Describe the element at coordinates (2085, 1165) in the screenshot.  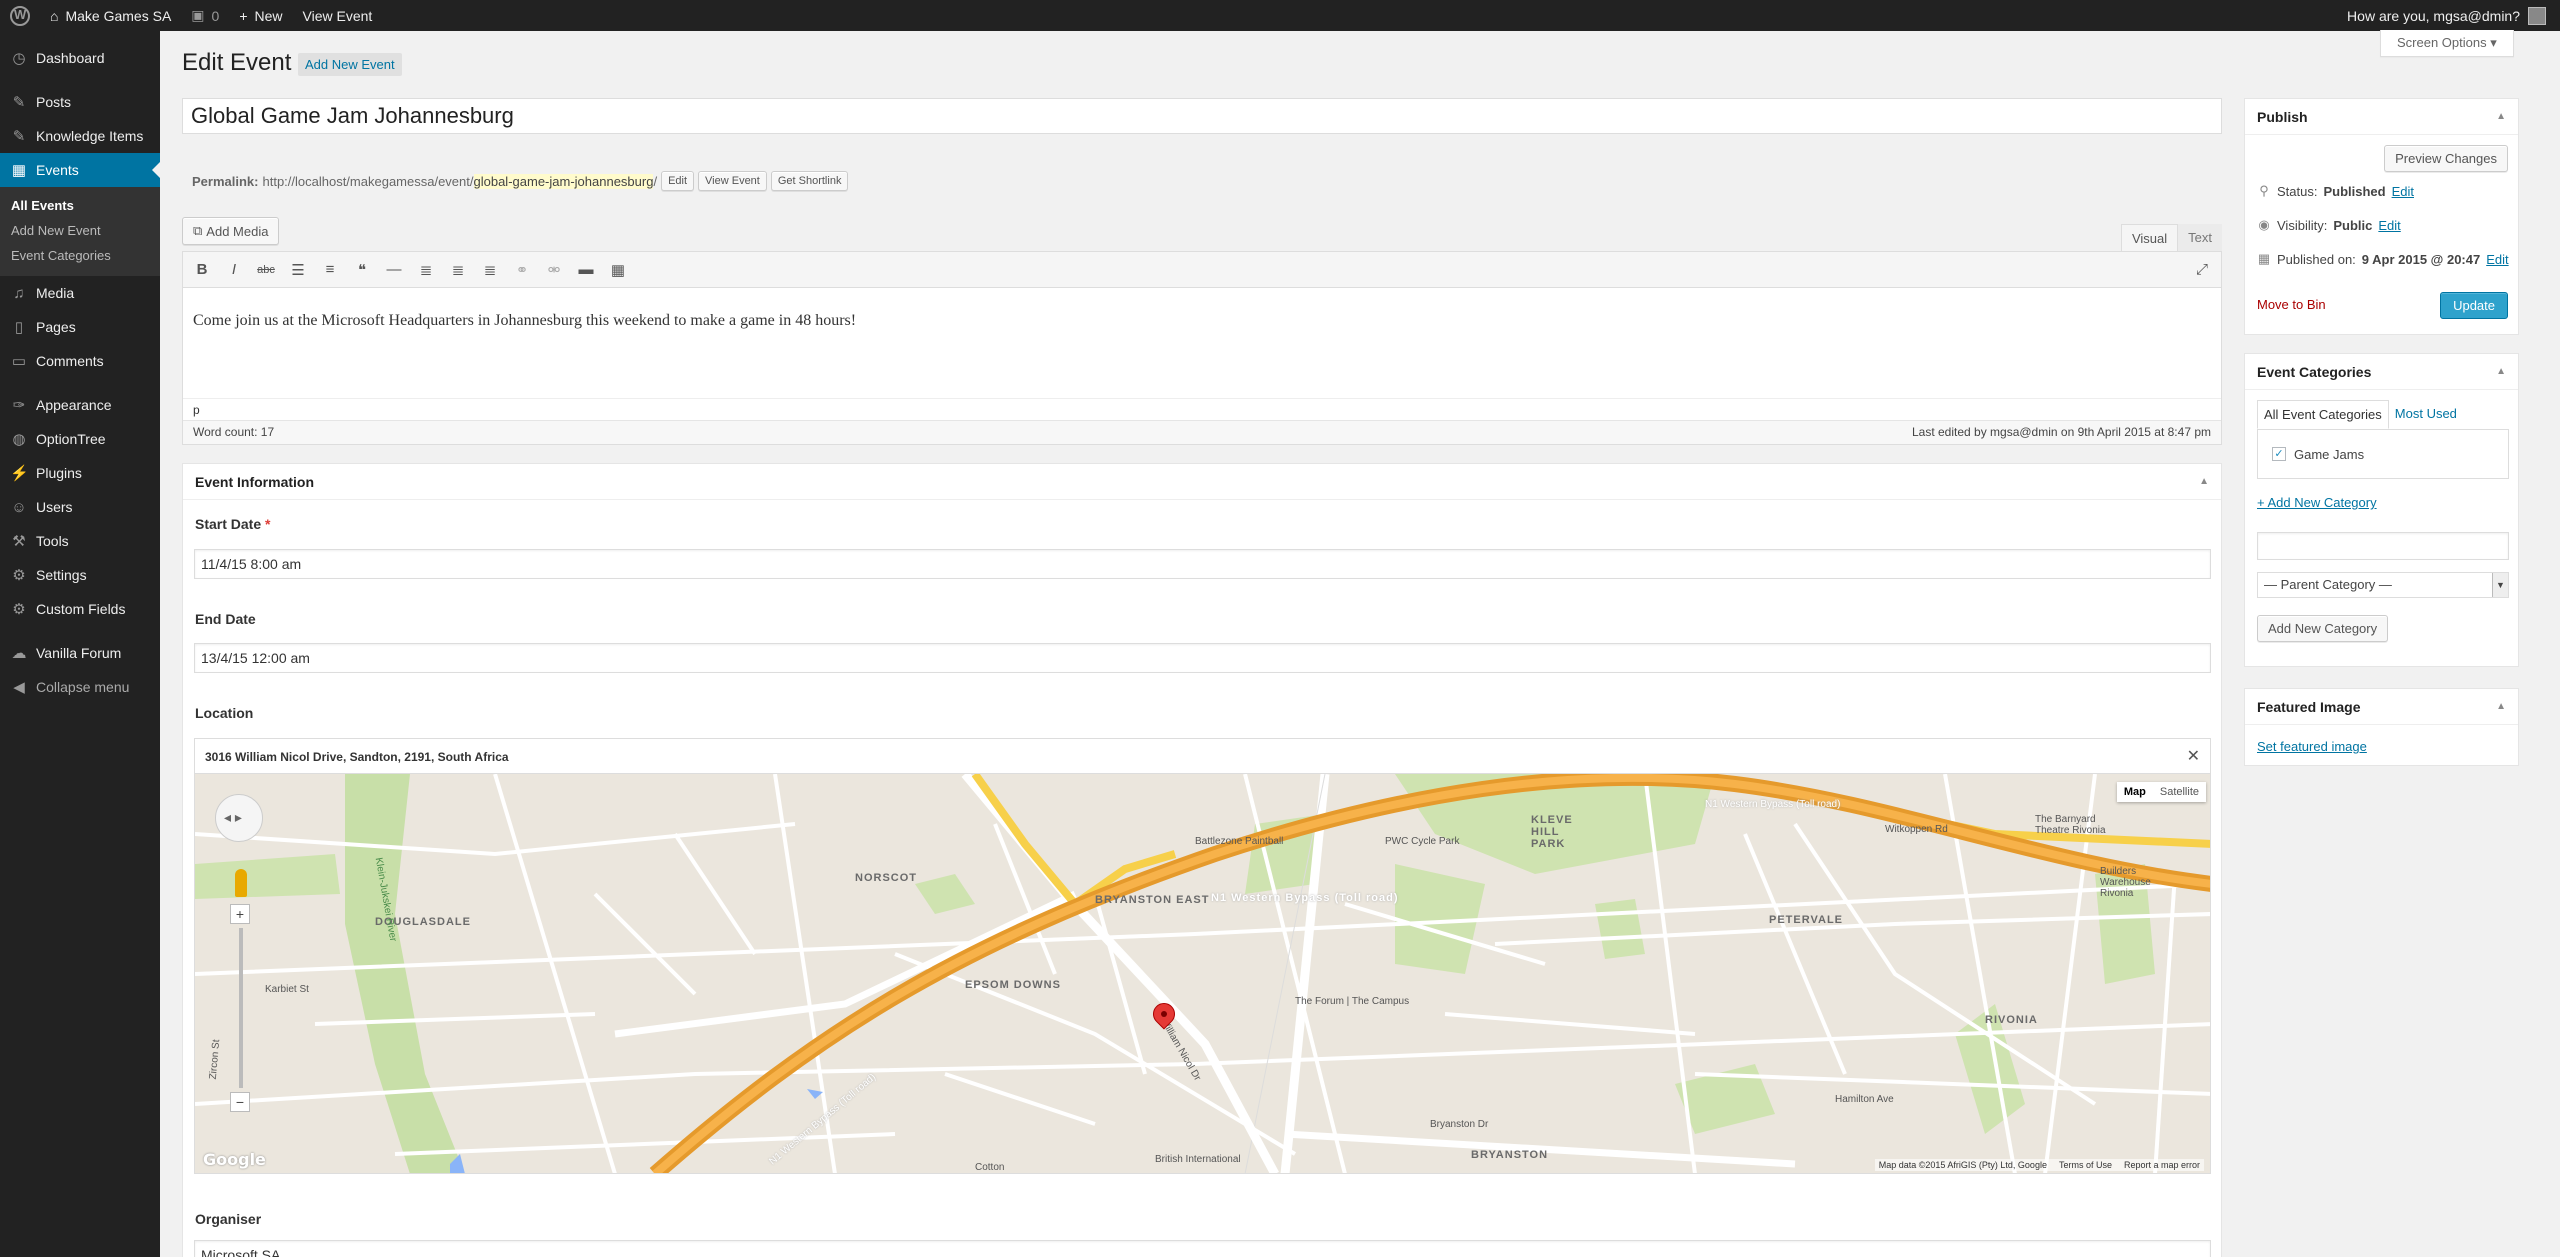
I see `map-terms-link: Terms of Use` at that location.